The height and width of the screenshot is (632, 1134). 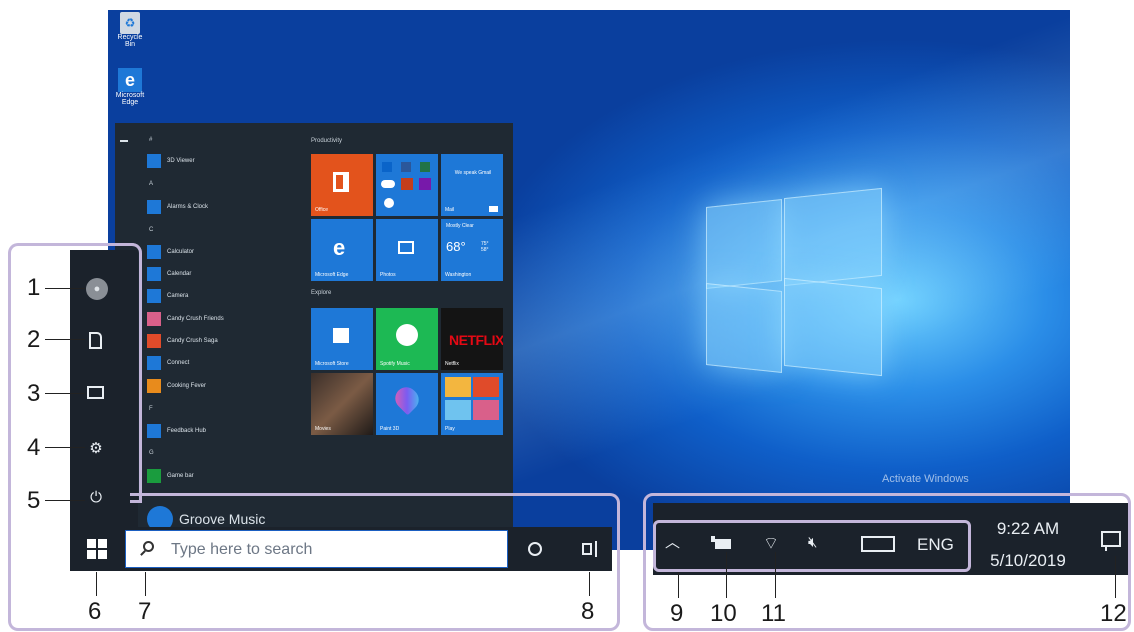 What do you see at coordinates (145, 611) in the screenshot?
I see `callout-7: 7` at bounding box center [145, 611].